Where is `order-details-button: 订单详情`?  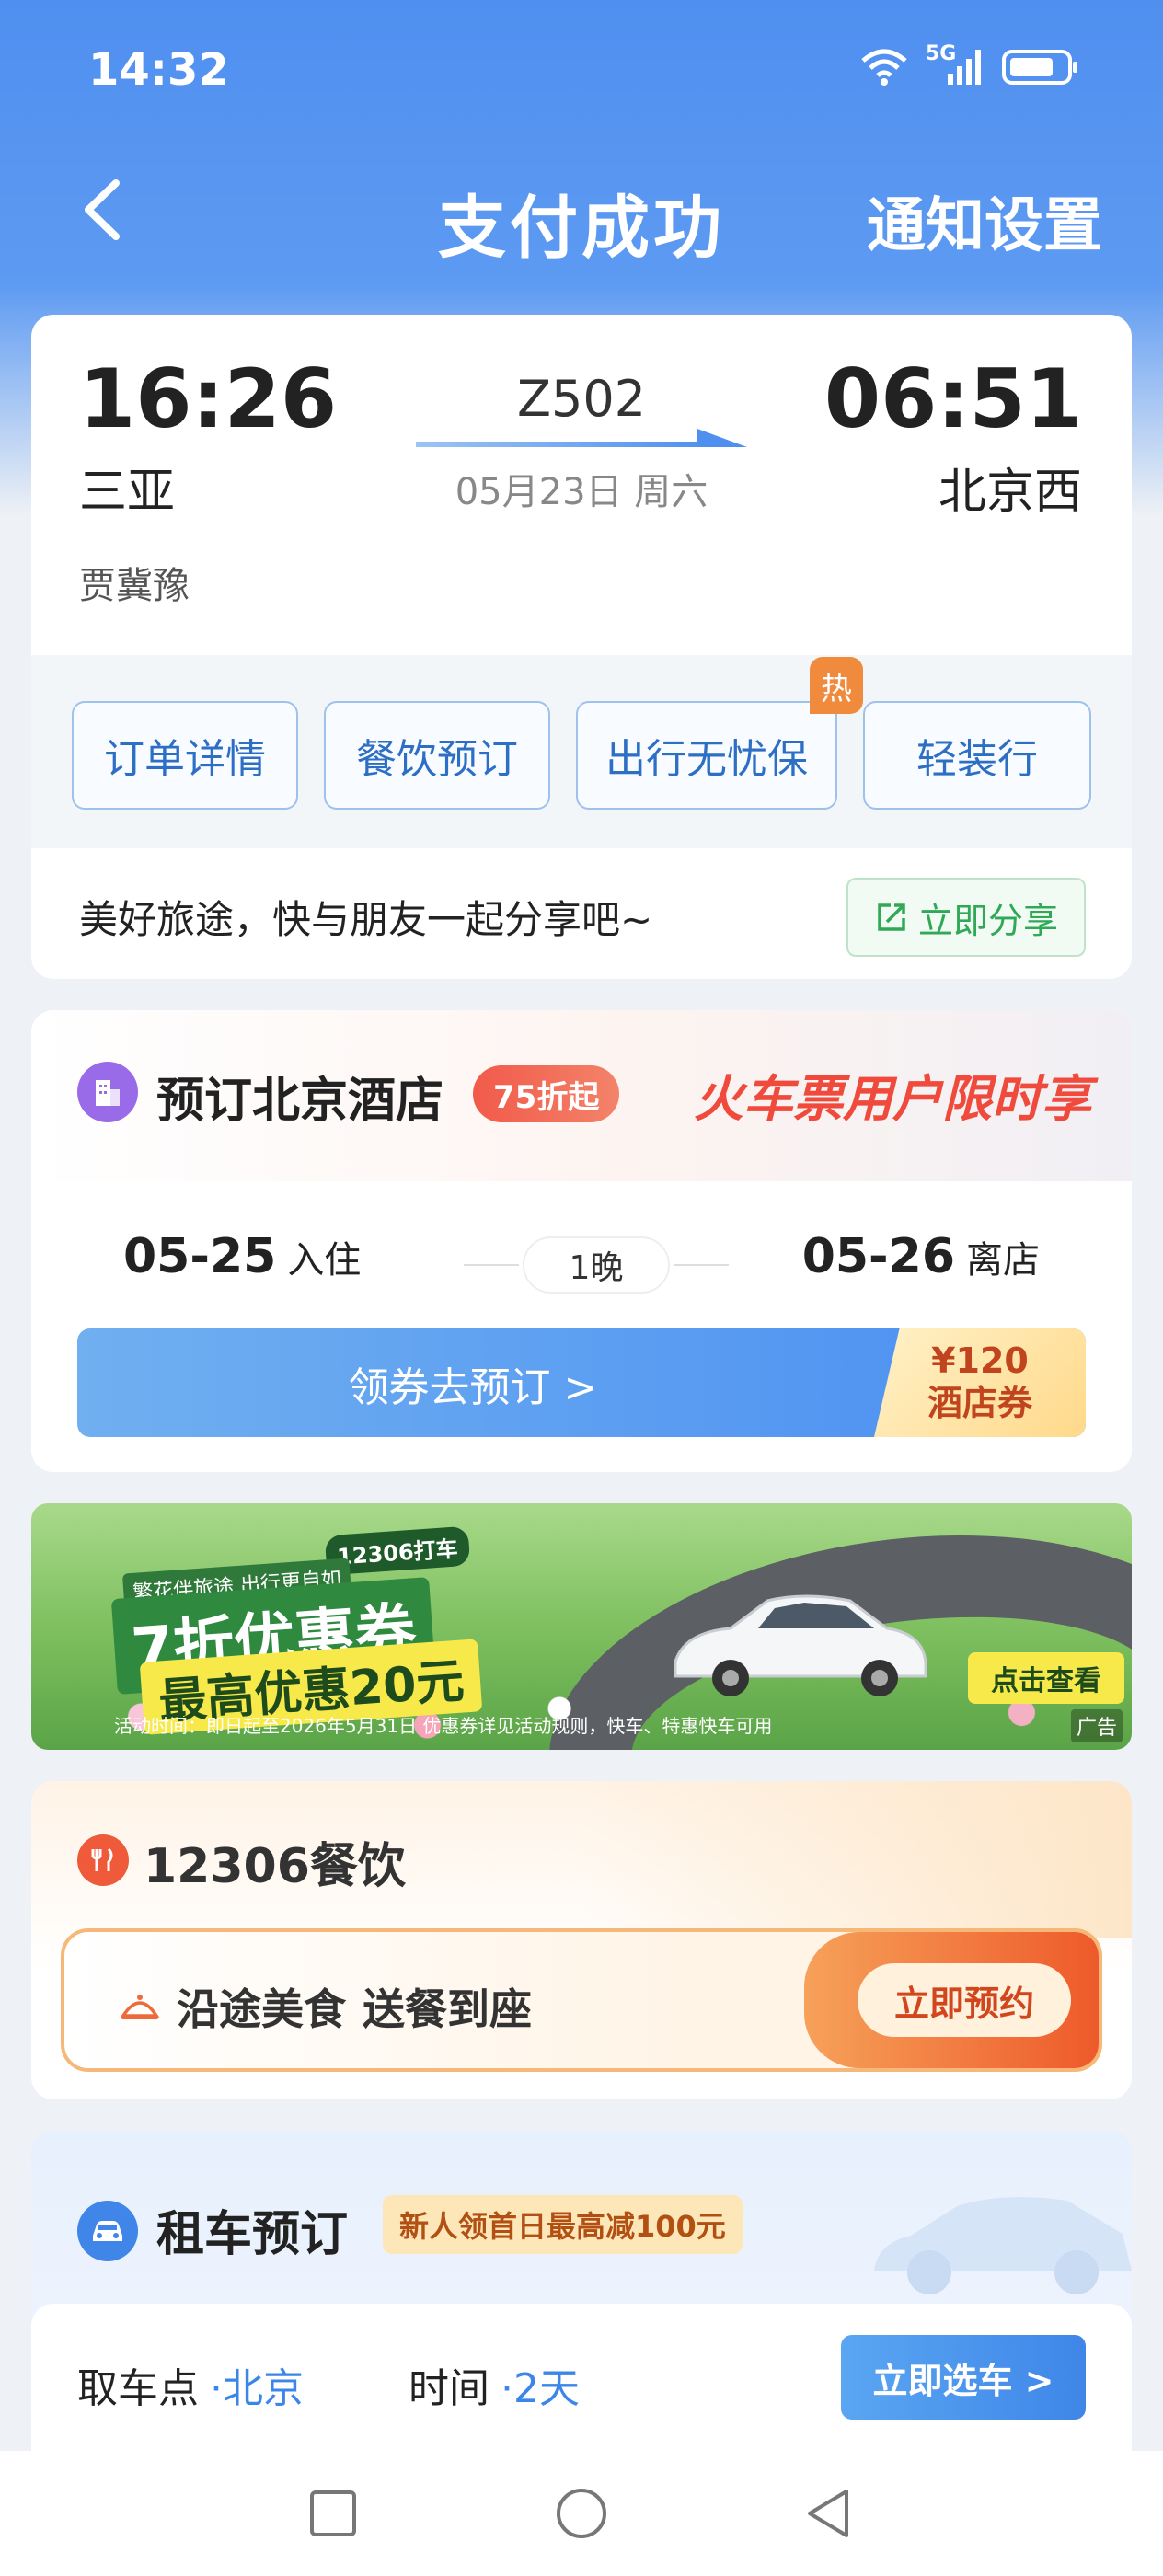
order-details-button: 订单详情 is located at coordinates (185, 755).